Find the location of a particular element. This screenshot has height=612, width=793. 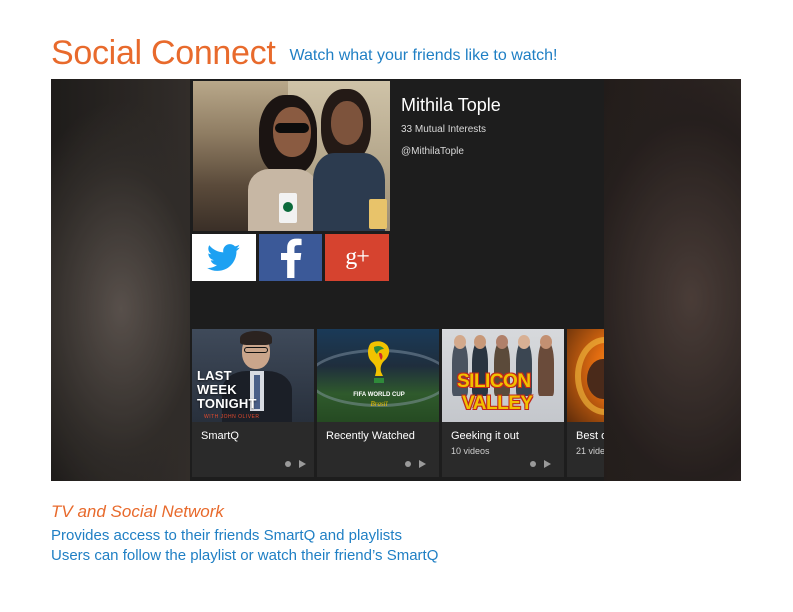

world-cup-trophy-icon is located at coordinates (379, 362).